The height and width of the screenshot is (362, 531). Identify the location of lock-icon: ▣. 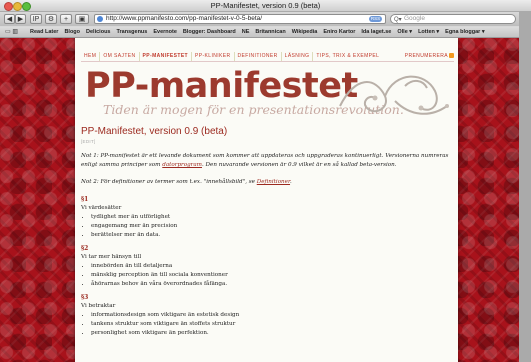
(82, 19).